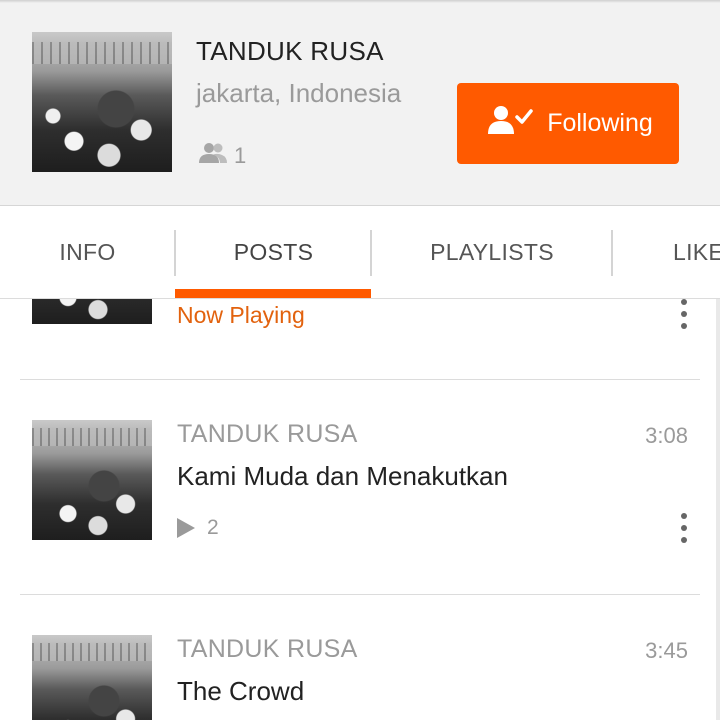 The width and height of the screenshot is (720, 720). Describe the element at coordinates (299, 93) in the screenshot. I see `artist-location: jakarta, Indonesia` at that location.